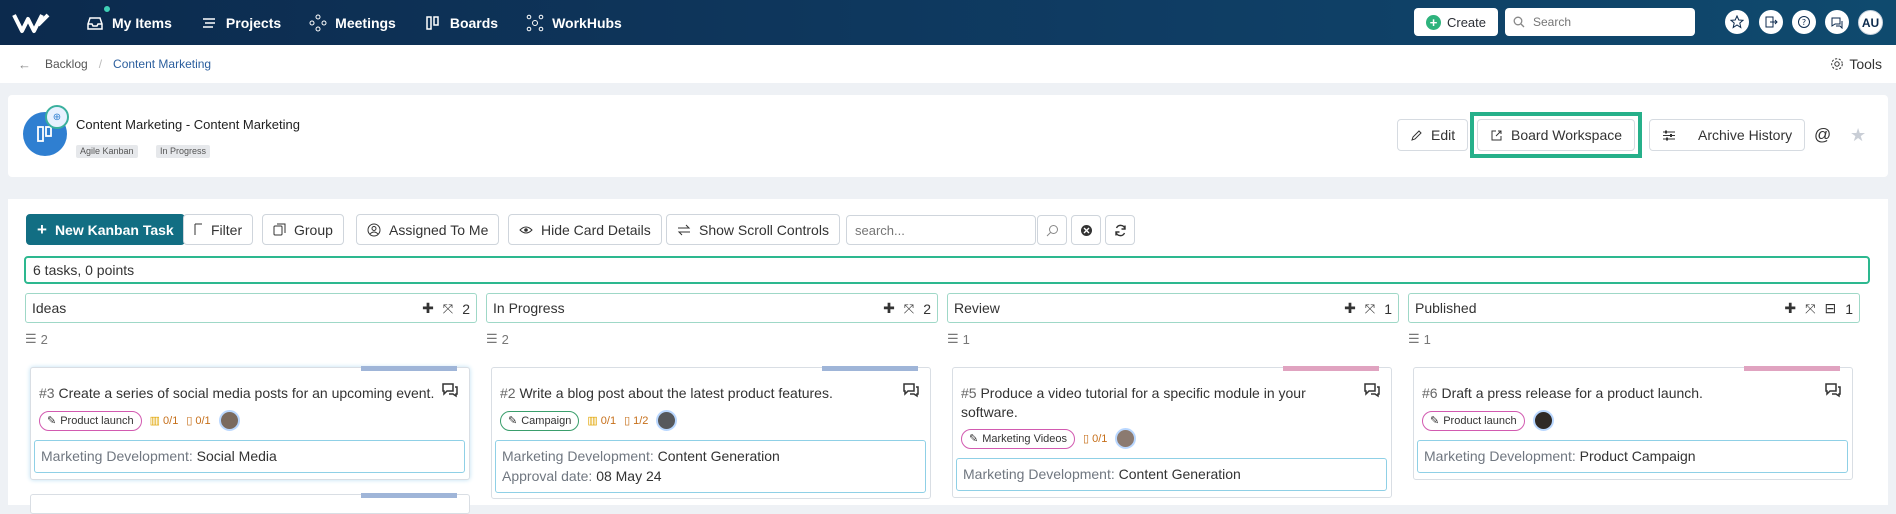 This screenshot has height=514, width=1896. Describe the element at coordinates (966, 339) in the screenshot. I see `stack-count-value: 1` at that location.